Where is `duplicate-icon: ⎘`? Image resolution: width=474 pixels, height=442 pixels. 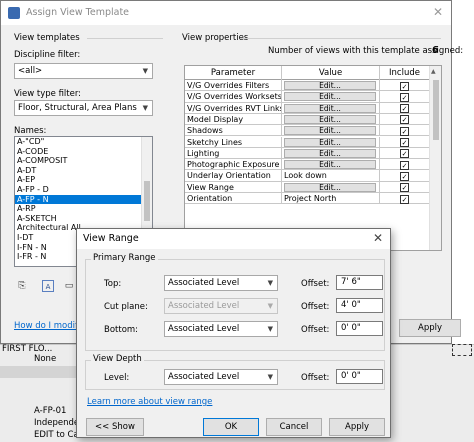
duplicate-icon: ⎘ is located at coordinates (22, 286).